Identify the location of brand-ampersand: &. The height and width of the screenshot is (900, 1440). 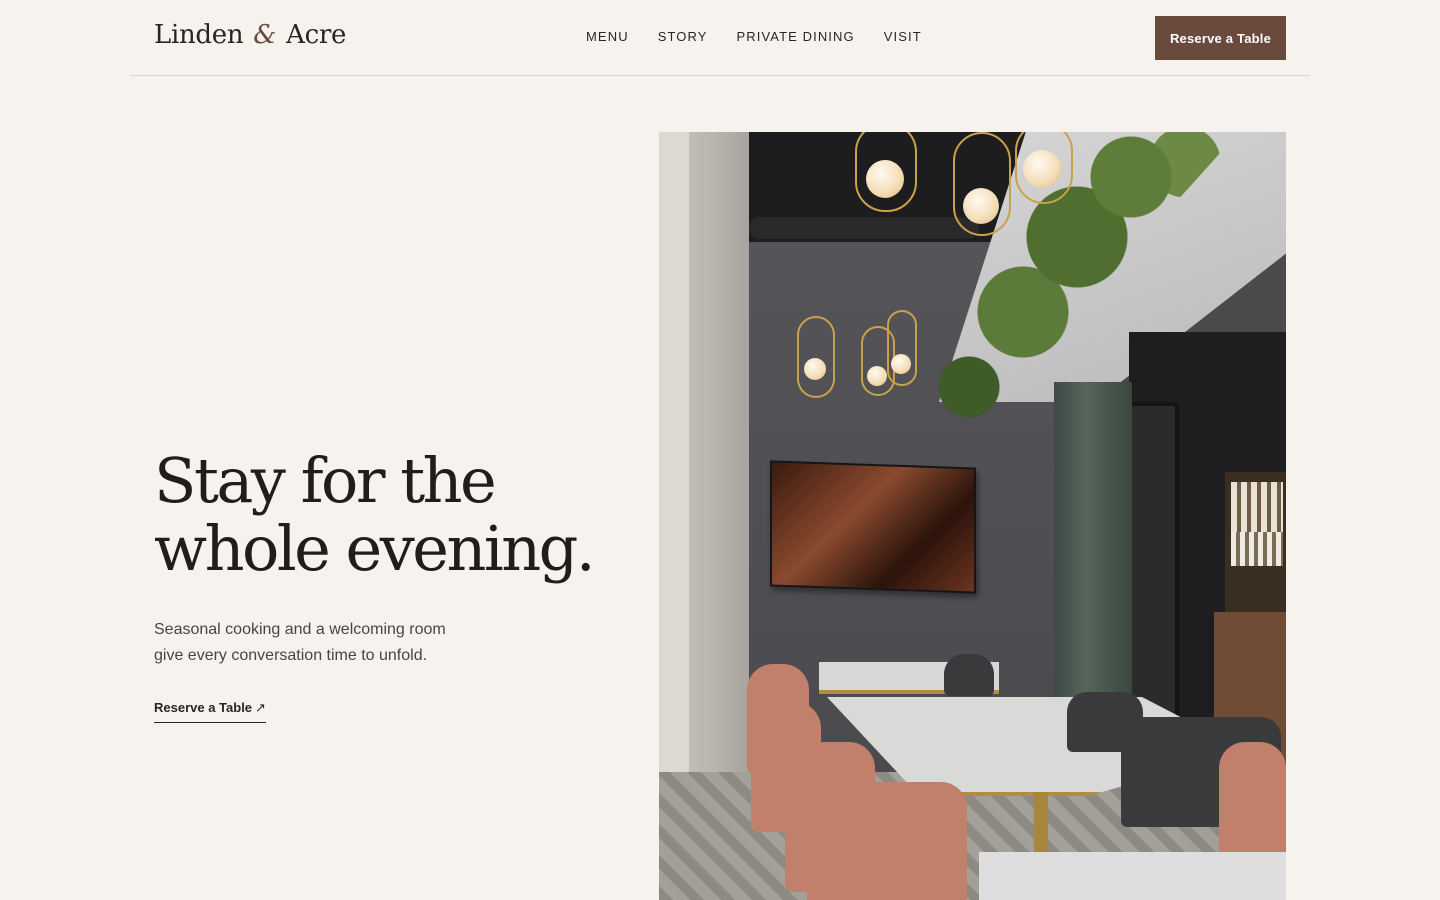
(265, 35).